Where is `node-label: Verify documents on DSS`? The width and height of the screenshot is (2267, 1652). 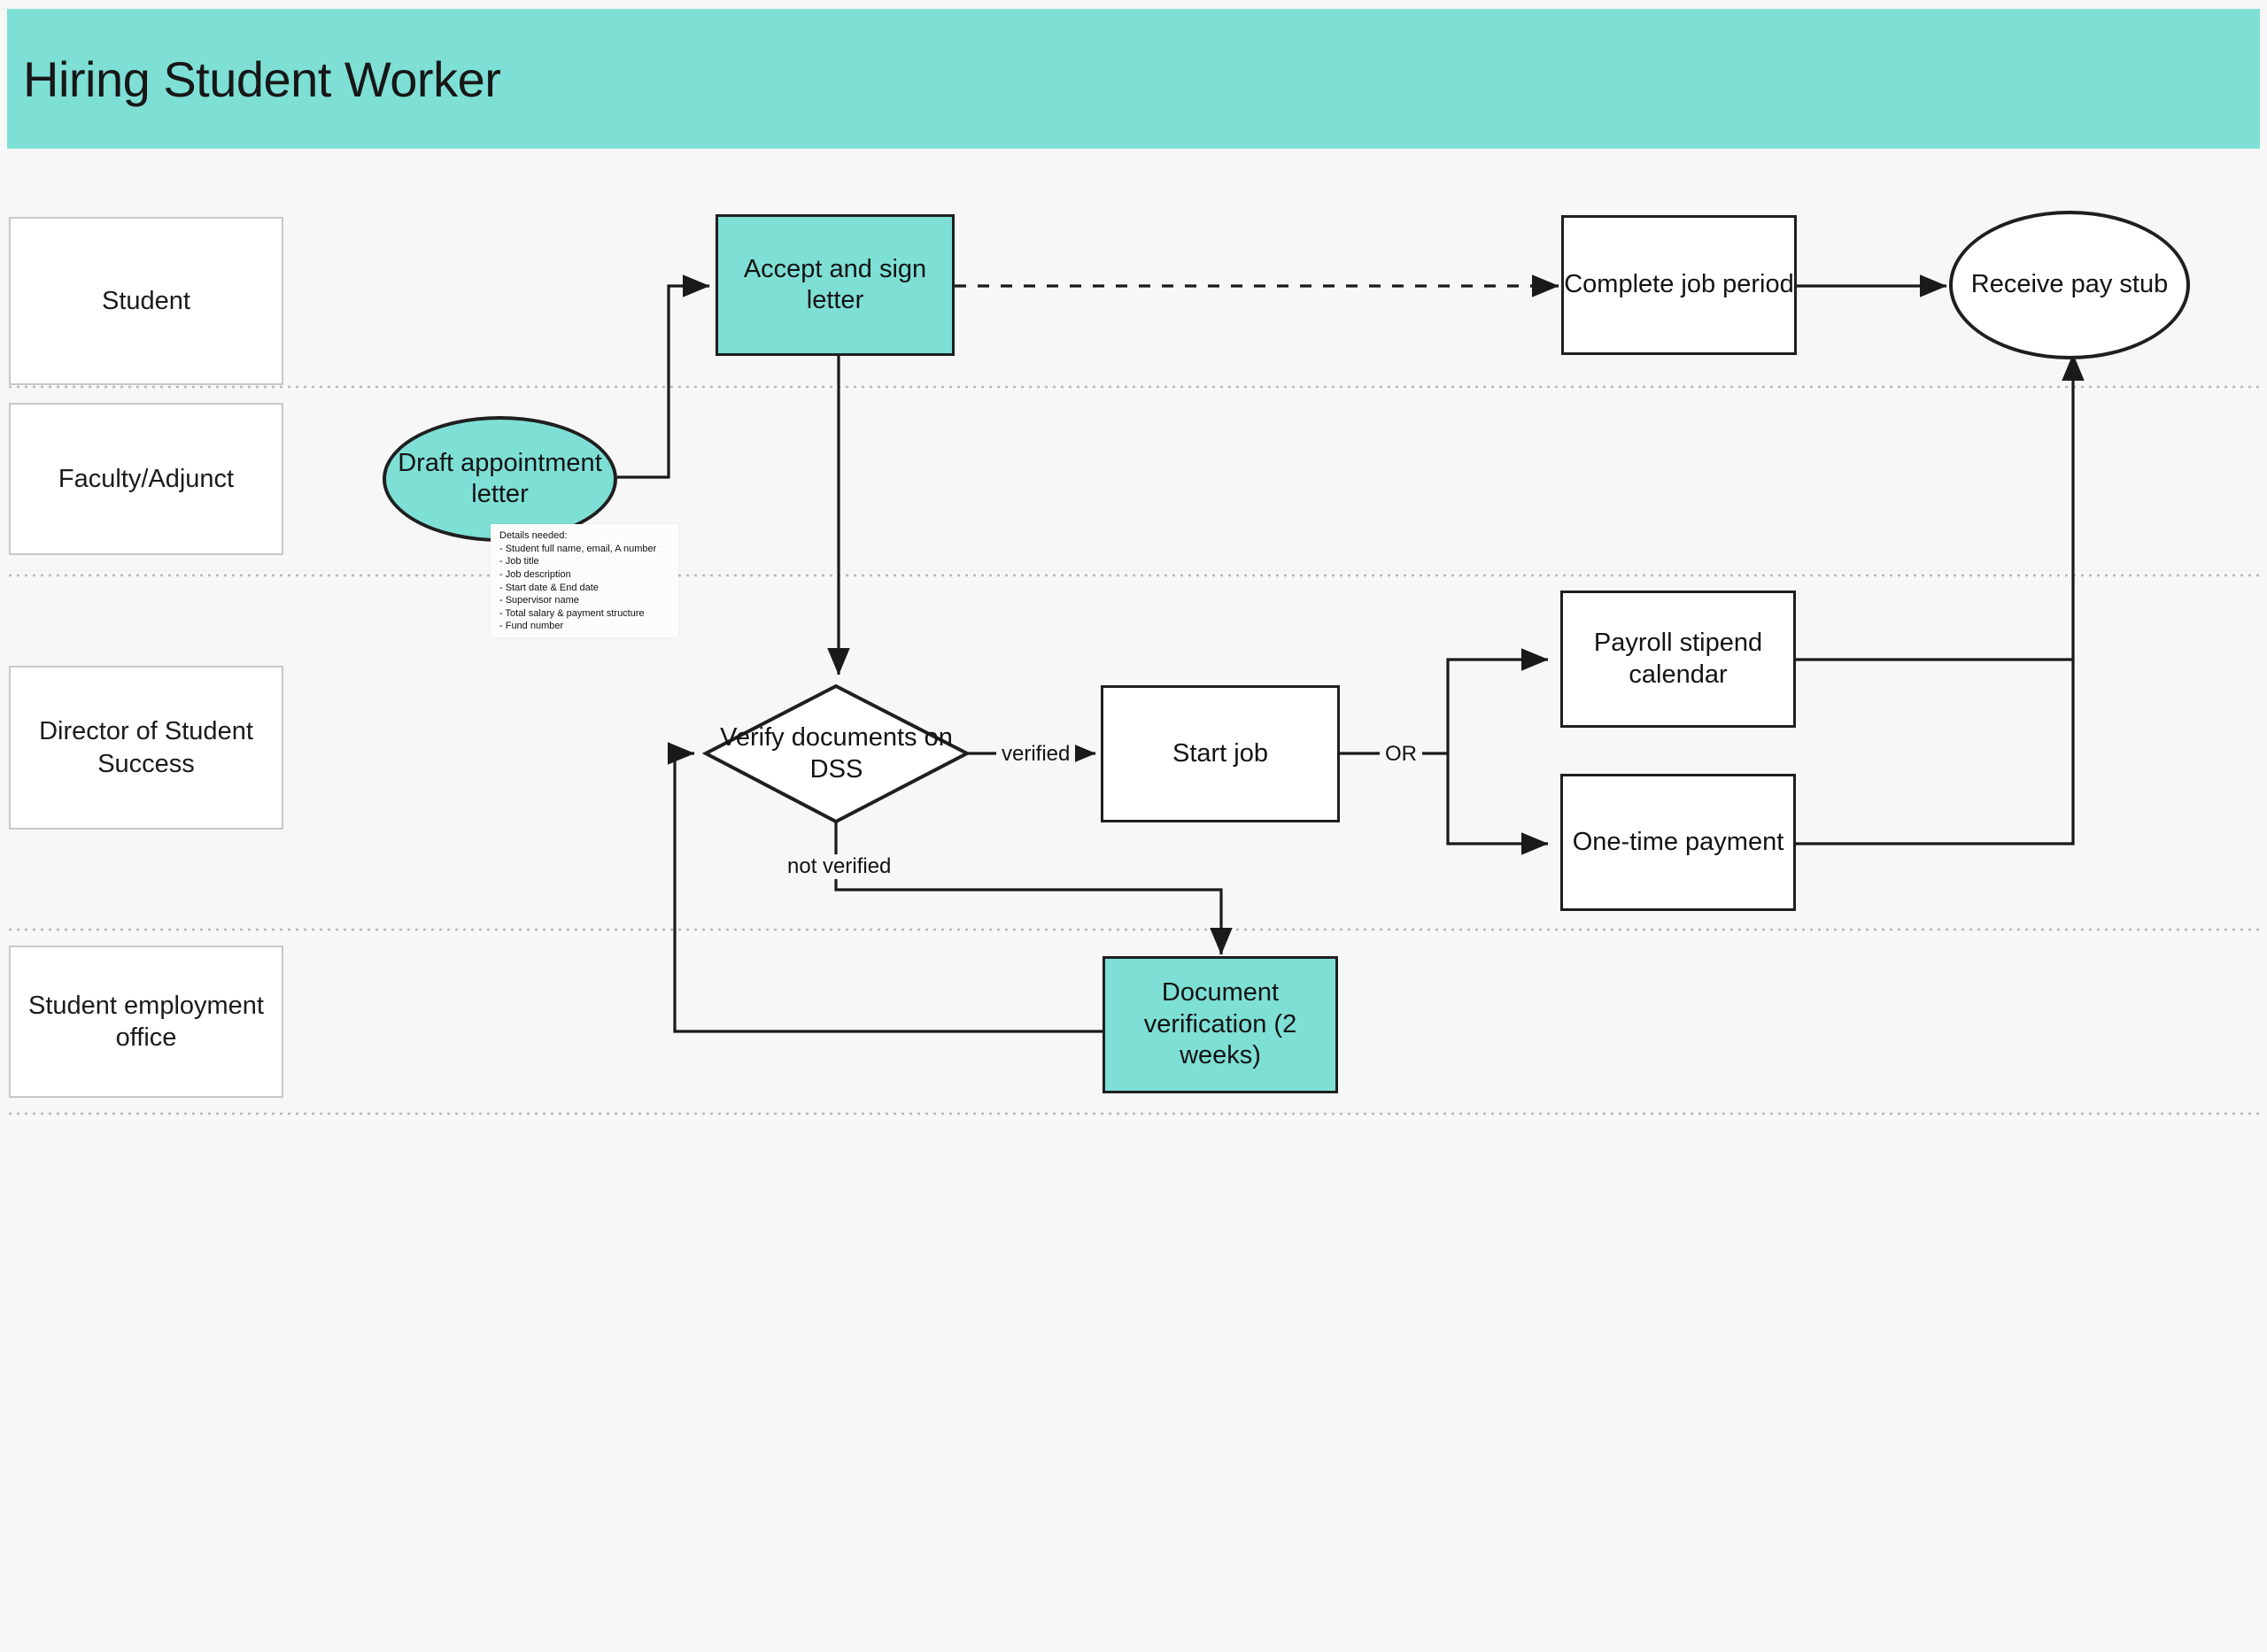
node-label: Verify documents on DSS is located at coordinates (836, 753).